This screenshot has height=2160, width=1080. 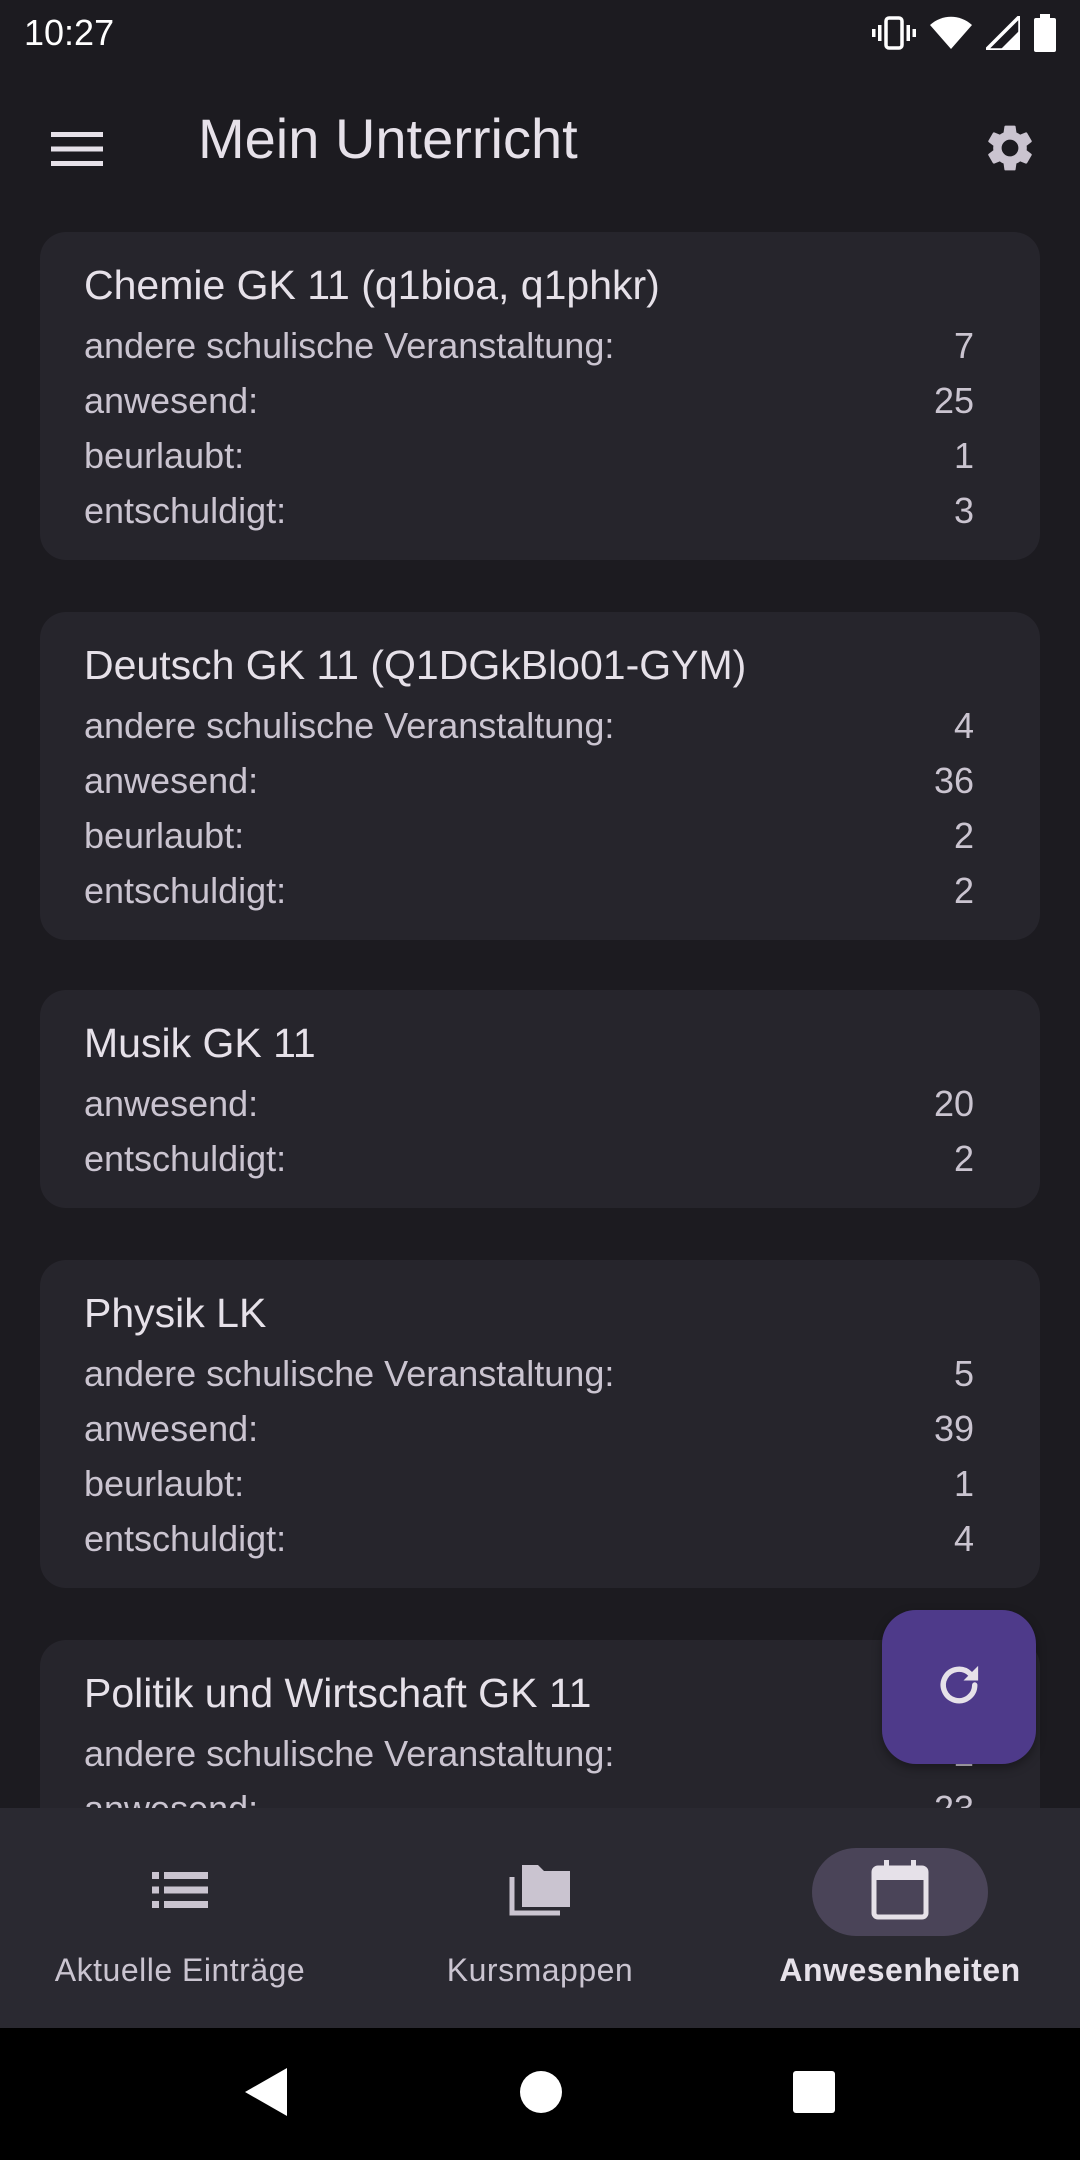 I want to click on settings-button, so click(x=1010, y=150).